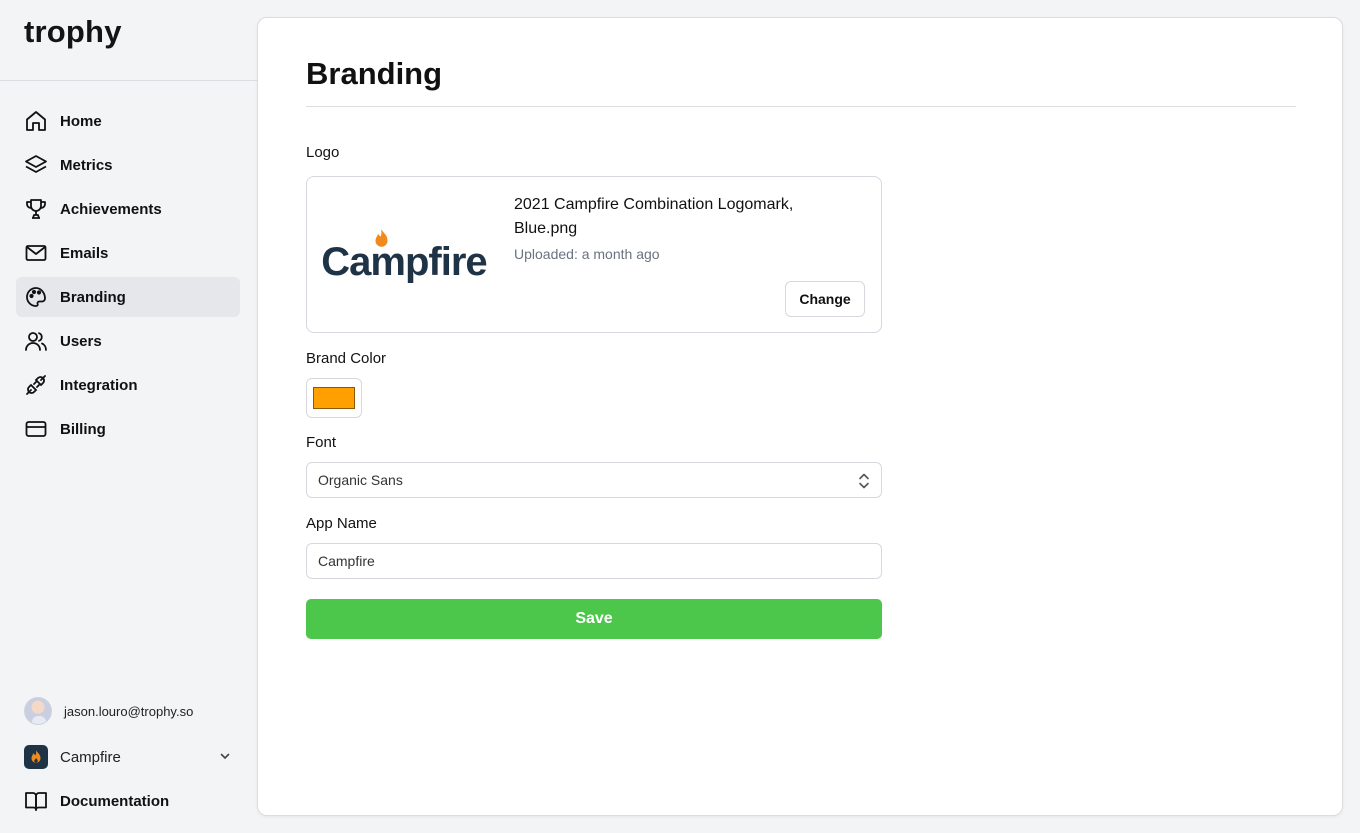 This screenshot has width=1360, height=833. I want to click on sidebar-item-label: Emails, so click(84, 253).